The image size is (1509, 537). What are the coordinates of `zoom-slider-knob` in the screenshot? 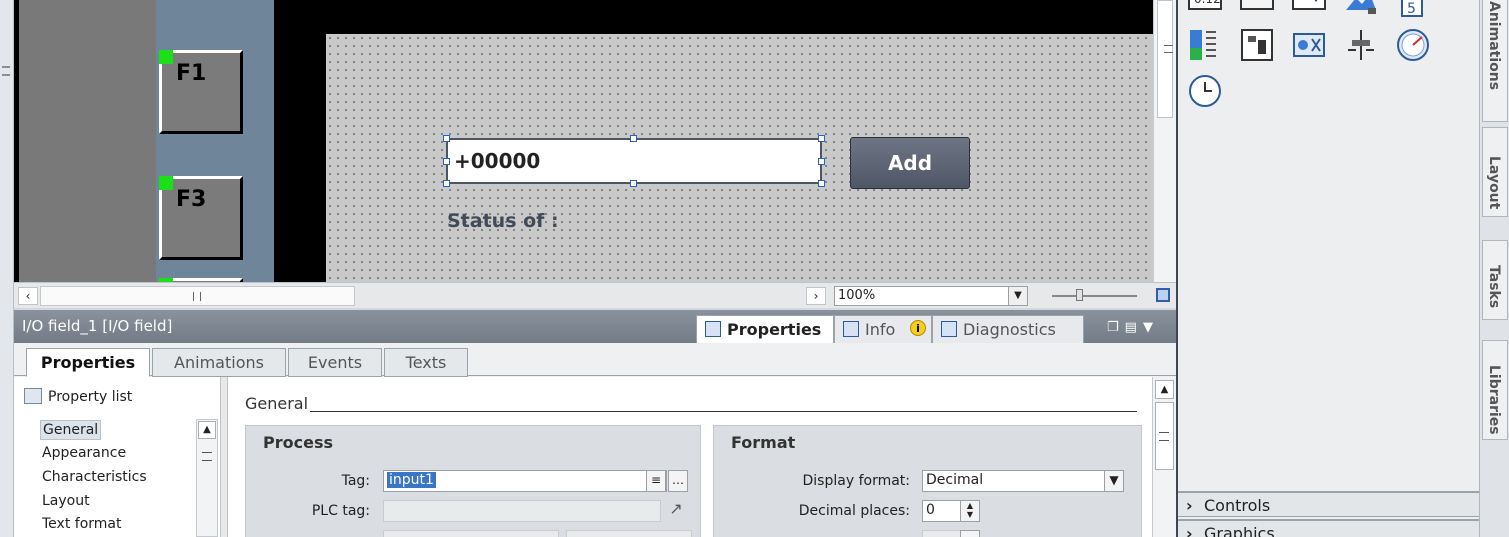 It's located at (1079, 295).